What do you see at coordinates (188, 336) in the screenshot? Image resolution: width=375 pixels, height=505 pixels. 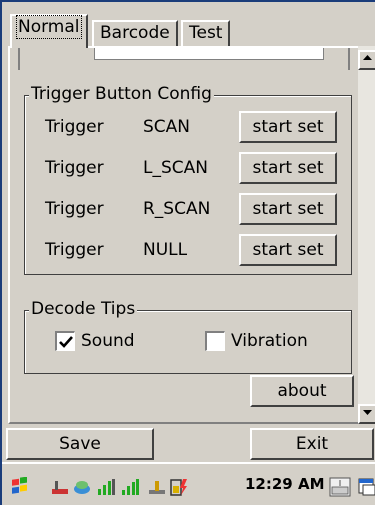 I see `decode-tips-group: Decode Tips Sound Vibration` at bounding box center [188, 336].